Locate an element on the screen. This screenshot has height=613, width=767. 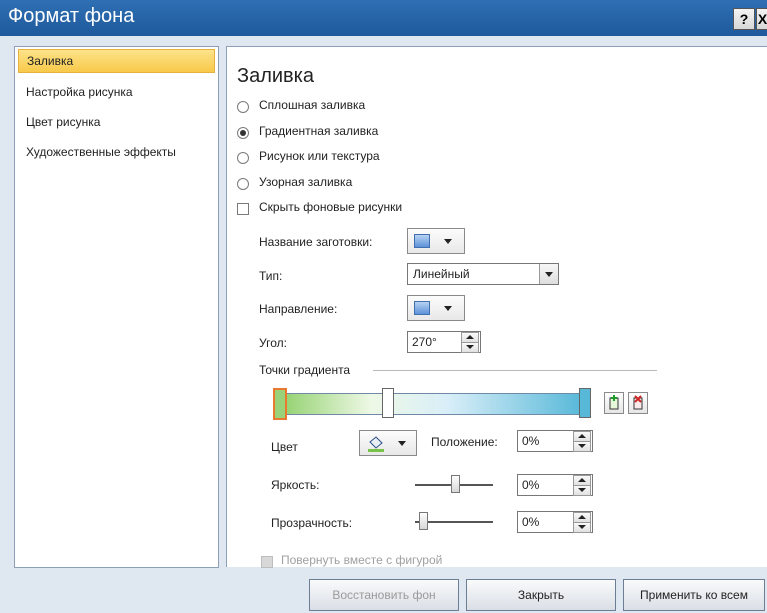
transparency-down-button is located at coordinates (582, 527).